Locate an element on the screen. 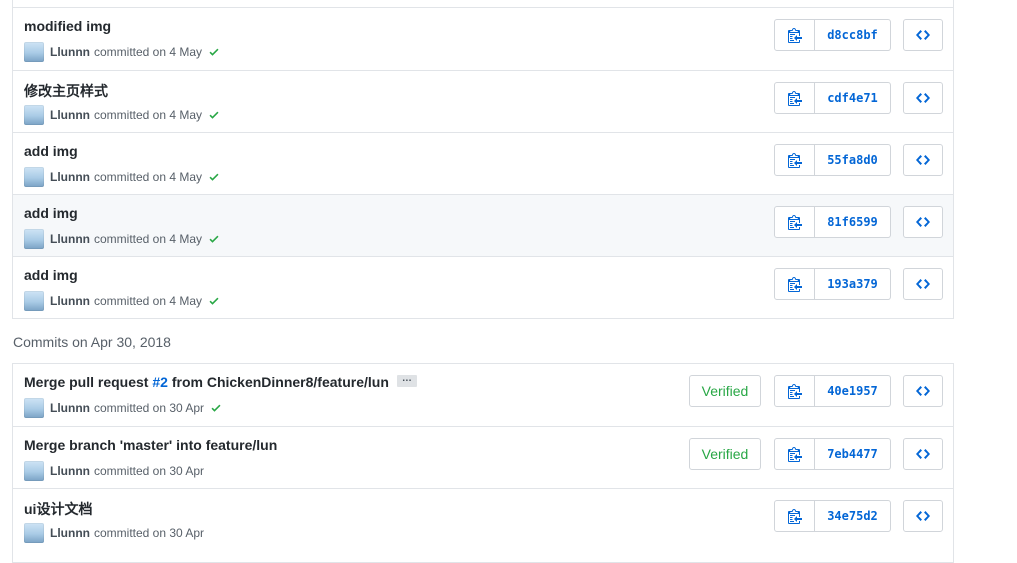 This screenshot has height=563, width=1017. commit-sha-link: 40e1957 is located at coordinates (852, 391).